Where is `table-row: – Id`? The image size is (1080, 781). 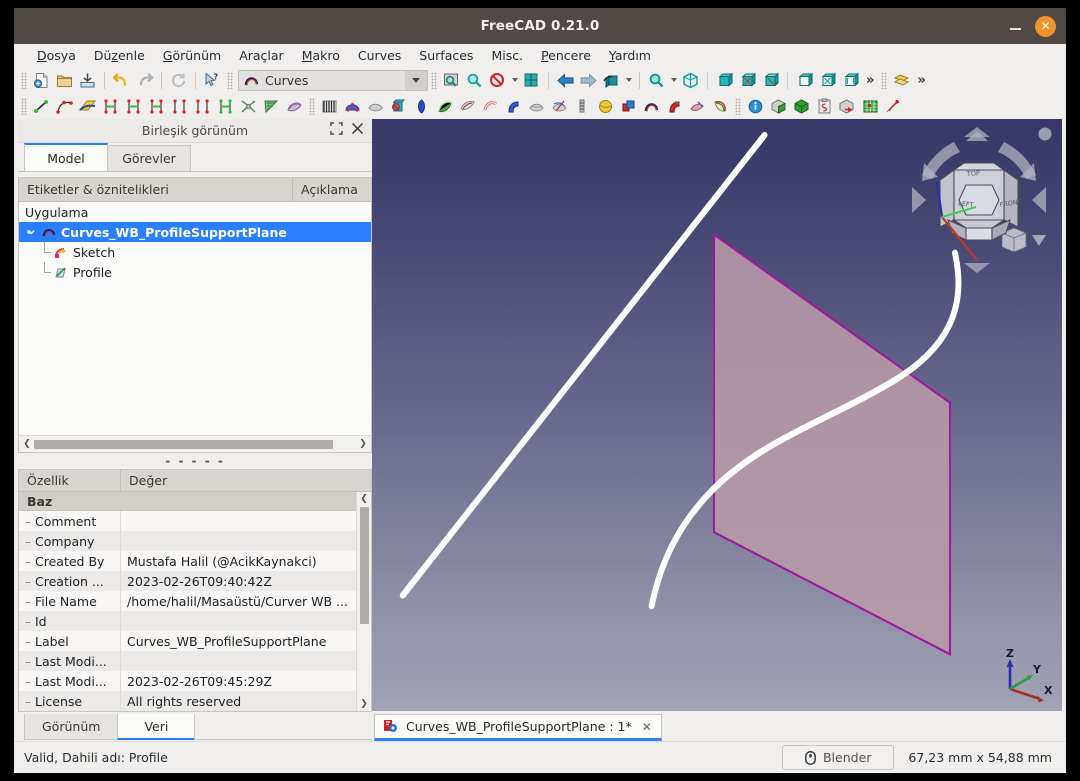
table-row: – Id is located at coordinates (187, 621).